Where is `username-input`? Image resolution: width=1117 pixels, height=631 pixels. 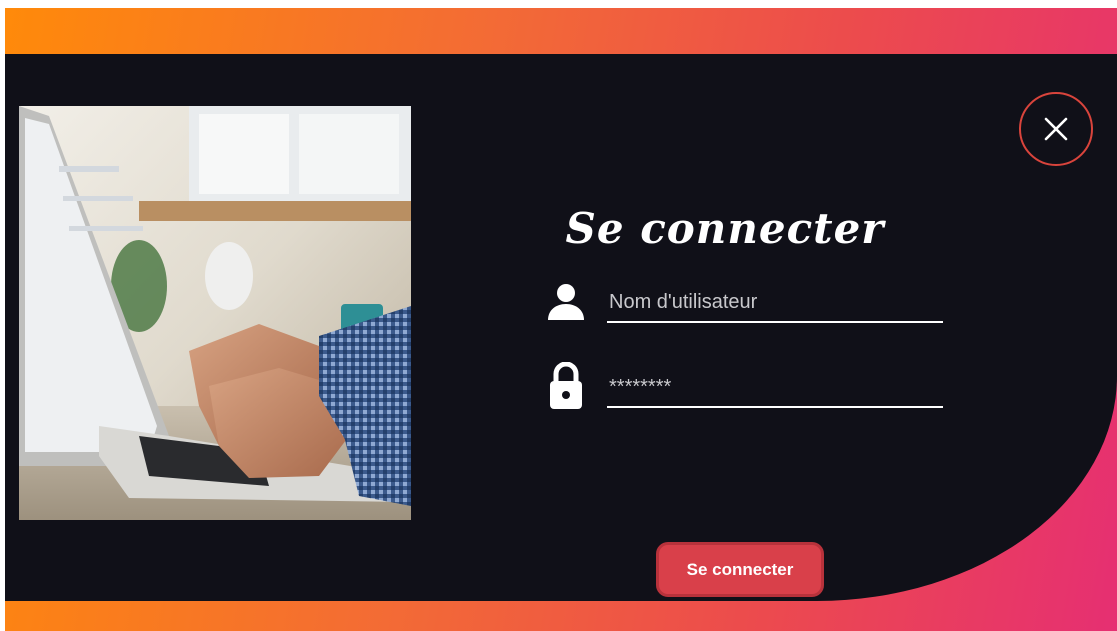 username-input is located at coordinates (775, 303).